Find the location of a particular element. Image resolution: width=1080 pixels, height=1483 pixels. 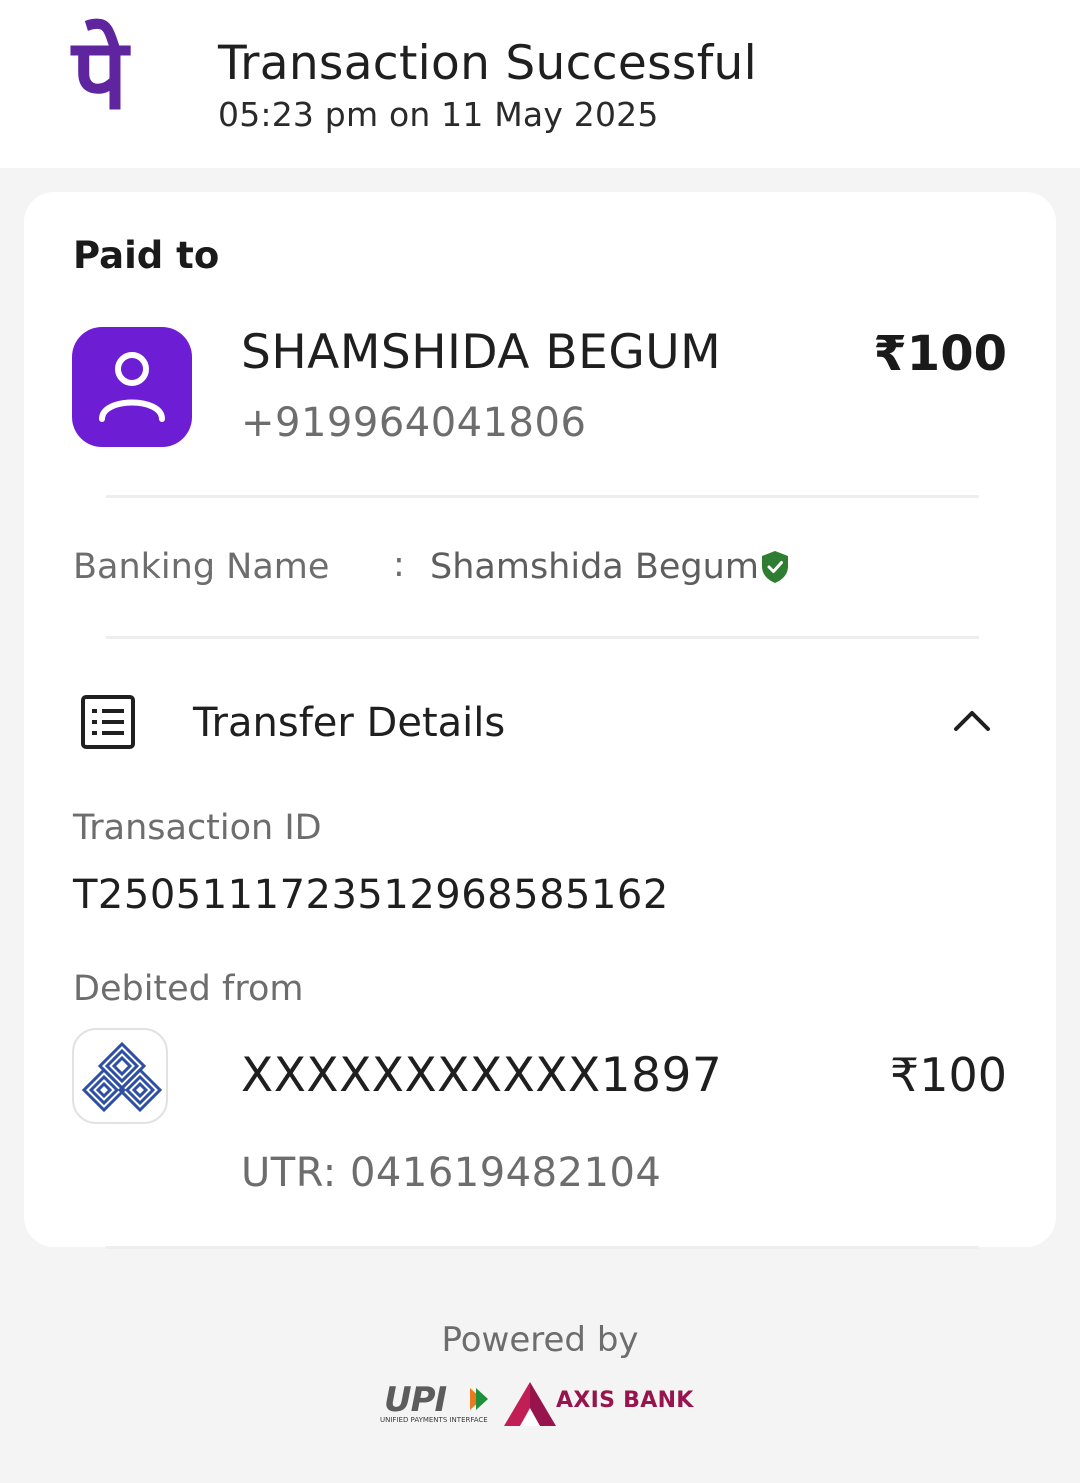

bank-logo-icon is located at coordinates (122, 1077).